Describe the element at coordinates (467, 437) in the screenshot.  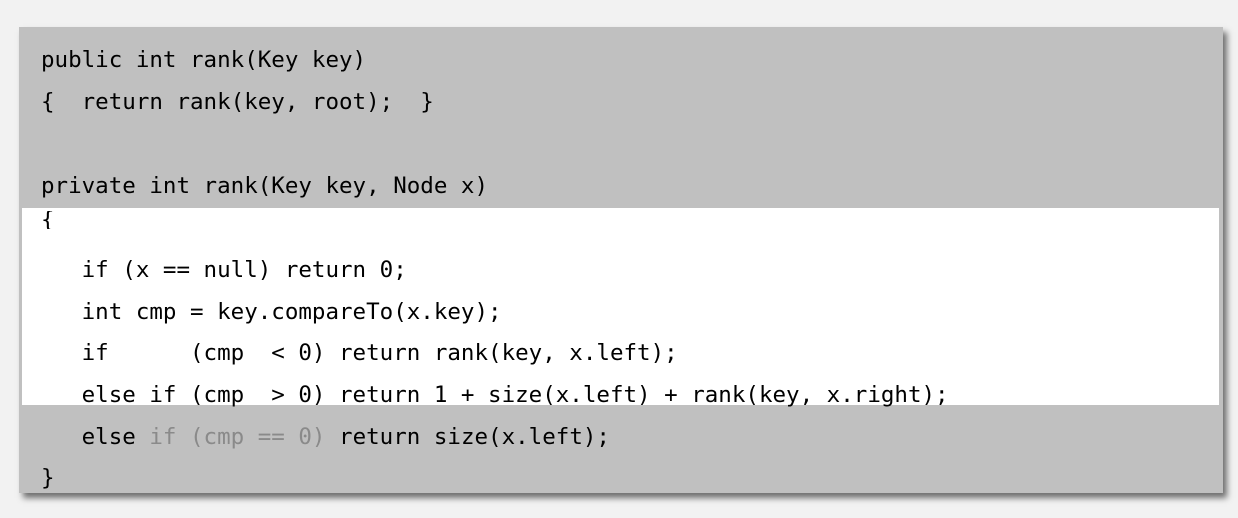
I see `code-line-10-suffix: return size(x.left);` at that location.